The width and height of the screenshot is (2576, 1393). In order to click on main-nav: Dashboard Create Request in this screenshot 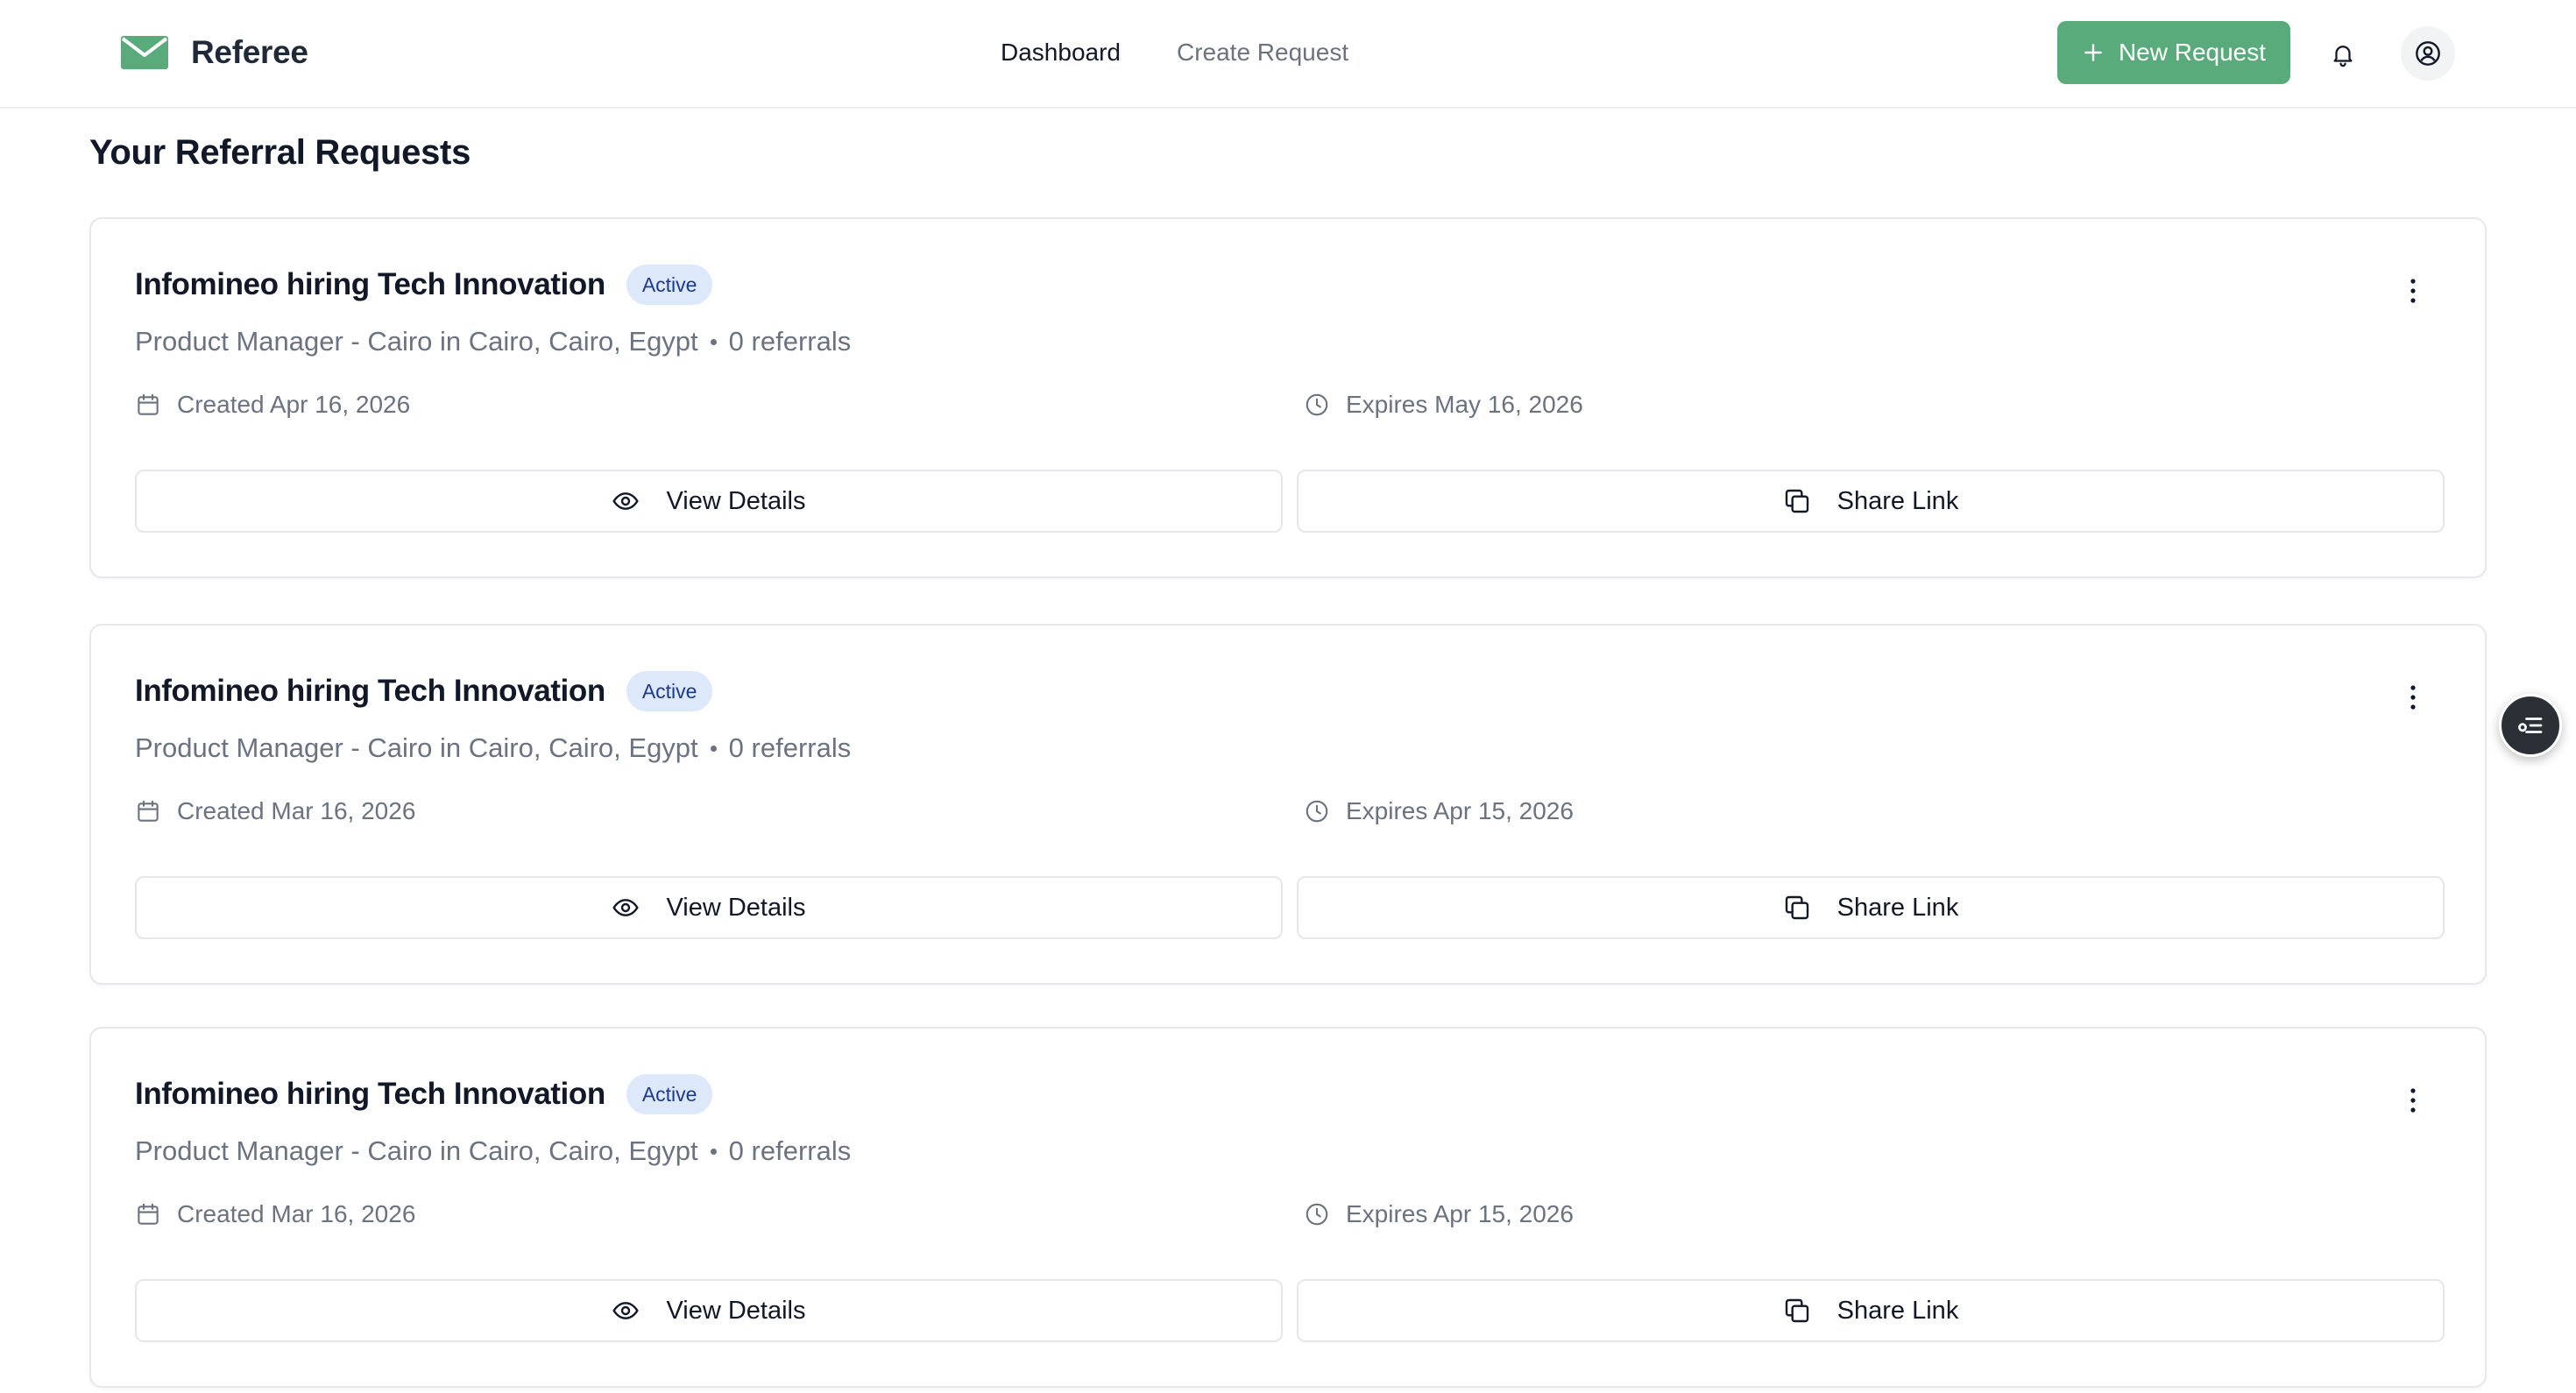, I will do `click(1174, 53)`.